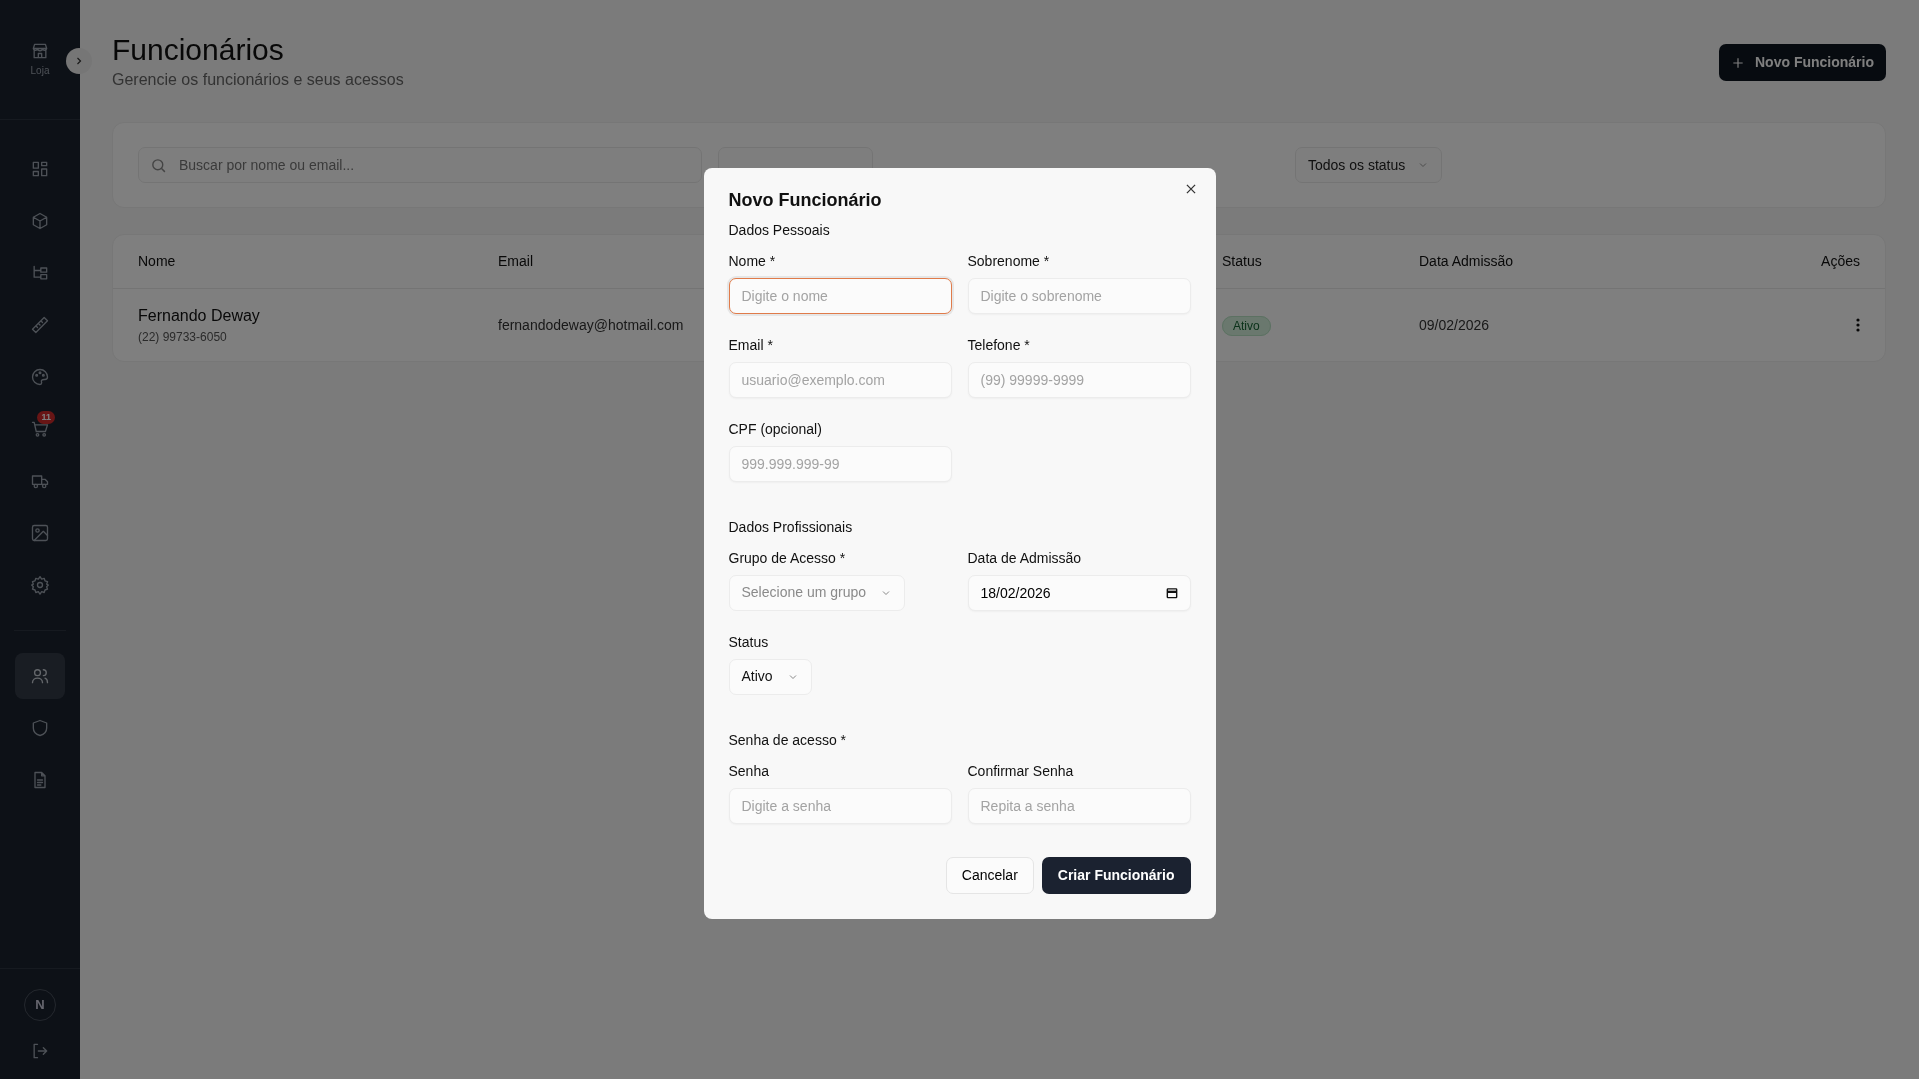  I want to click on create-employee-button: Criar Funcionário, so click(1116, 875).